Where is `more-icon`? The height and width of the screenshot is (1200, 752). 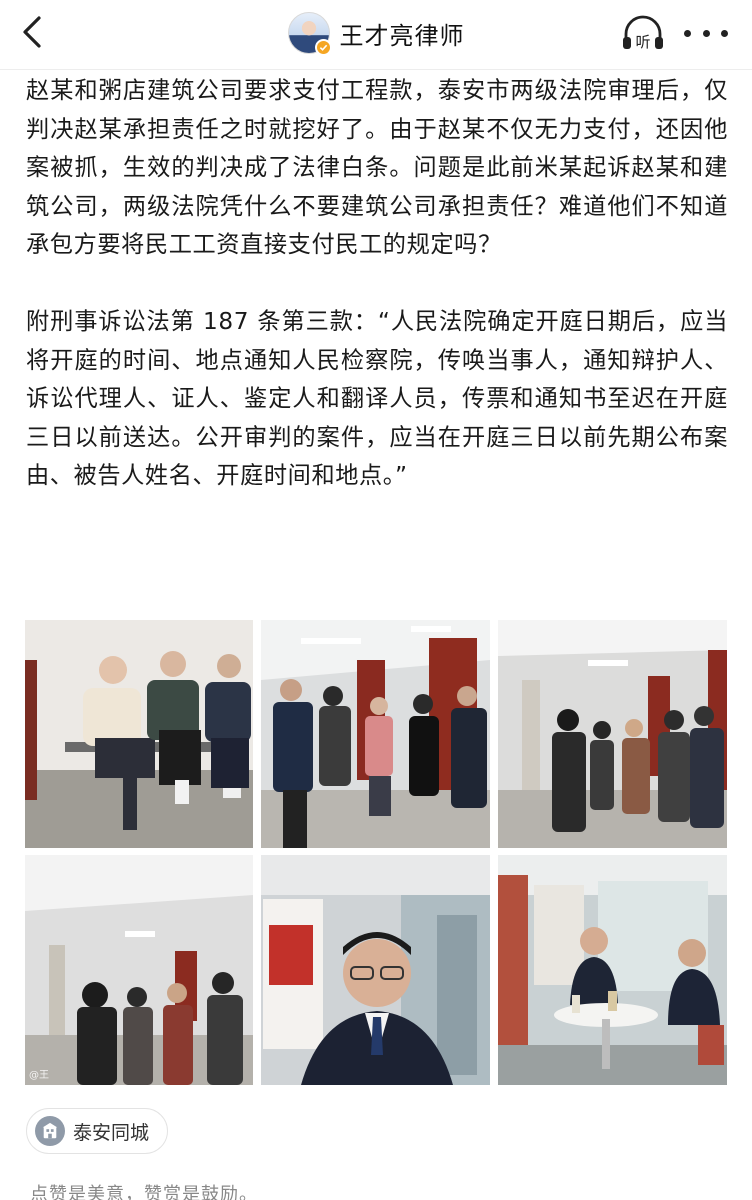 more-icon is located at coordinates (687, 33).